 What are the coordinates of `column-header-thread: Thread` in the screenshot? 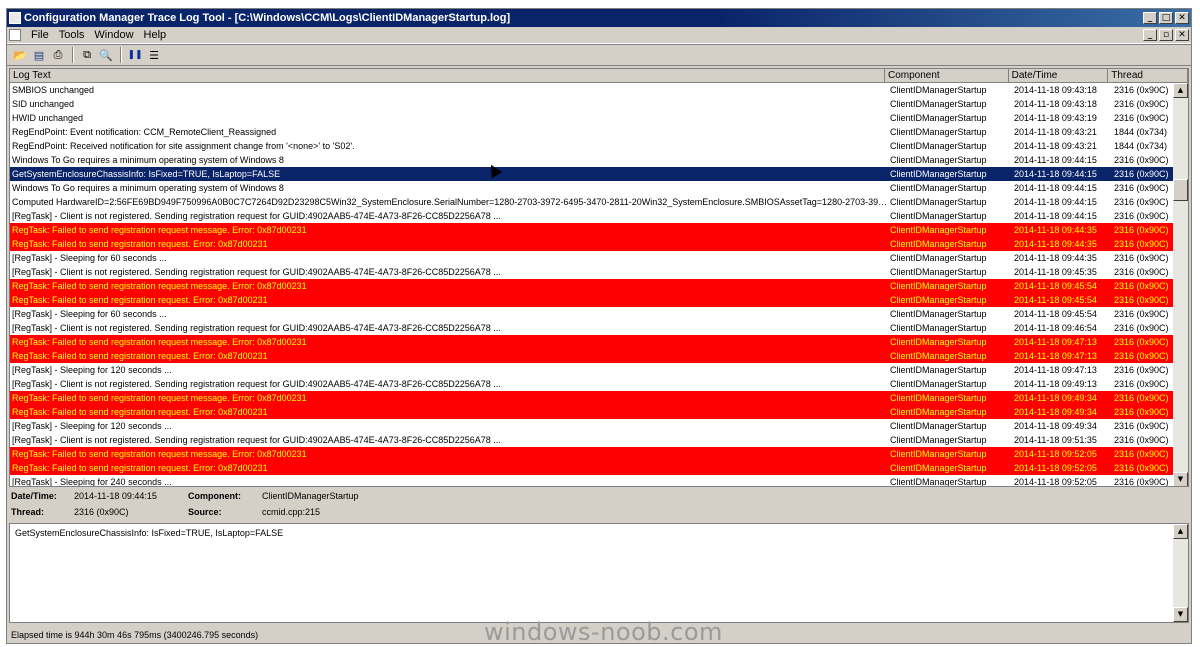 It's located at (1148, 75).